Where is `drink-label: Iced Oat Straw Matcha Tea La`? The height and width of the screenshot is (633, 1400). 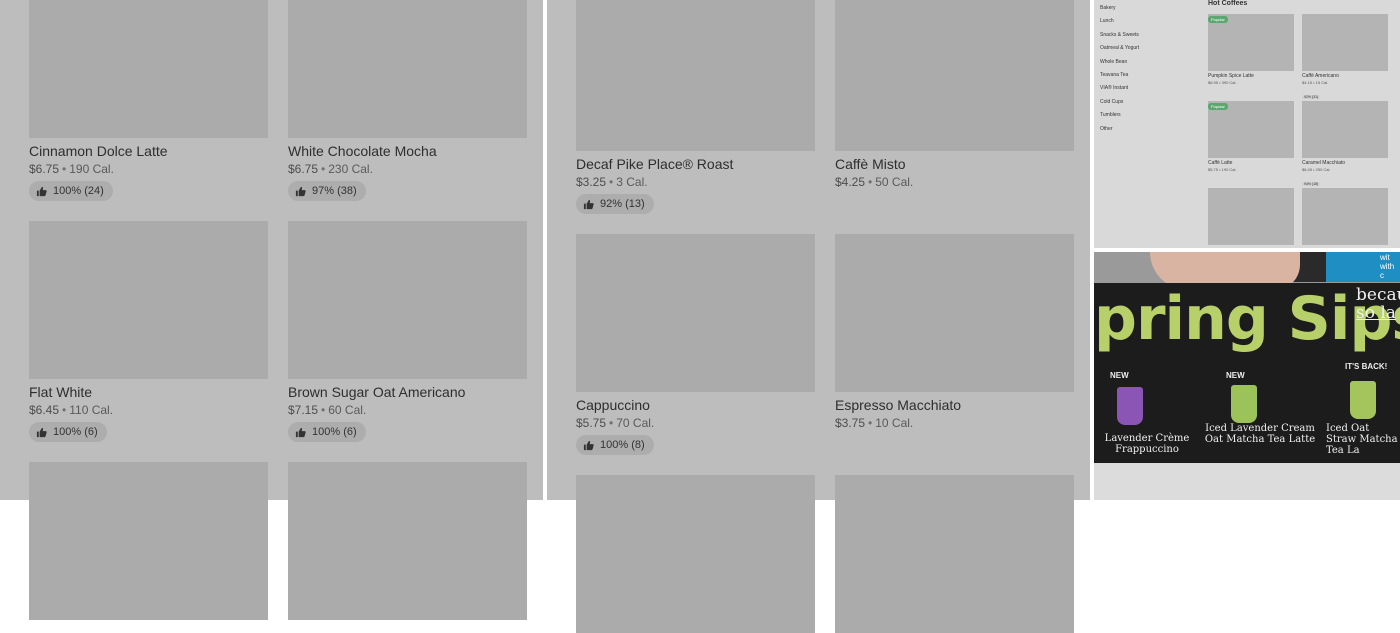 drink-label: Iced Oat Straw Matcha Tea La is located at coordinates (1362, 439).